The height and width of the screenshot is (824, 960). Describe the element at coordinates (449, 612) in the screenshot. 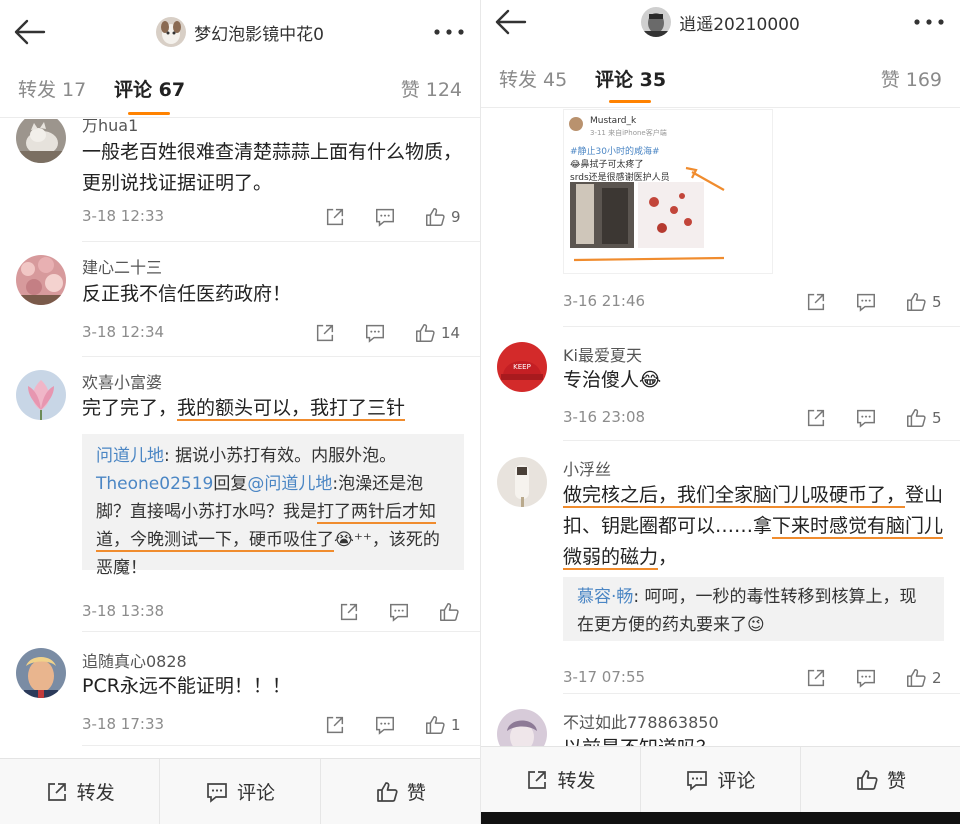

I see `like-button` at that location.